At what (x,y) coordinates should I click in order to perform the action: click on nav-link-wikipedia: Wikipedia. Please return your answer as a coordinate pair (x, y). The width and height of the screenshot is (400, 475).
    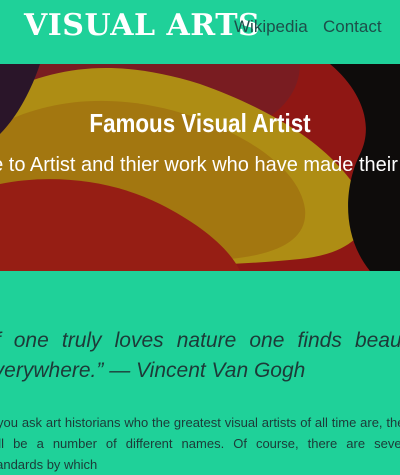
    Looking at the image, I should click on (271, 27).